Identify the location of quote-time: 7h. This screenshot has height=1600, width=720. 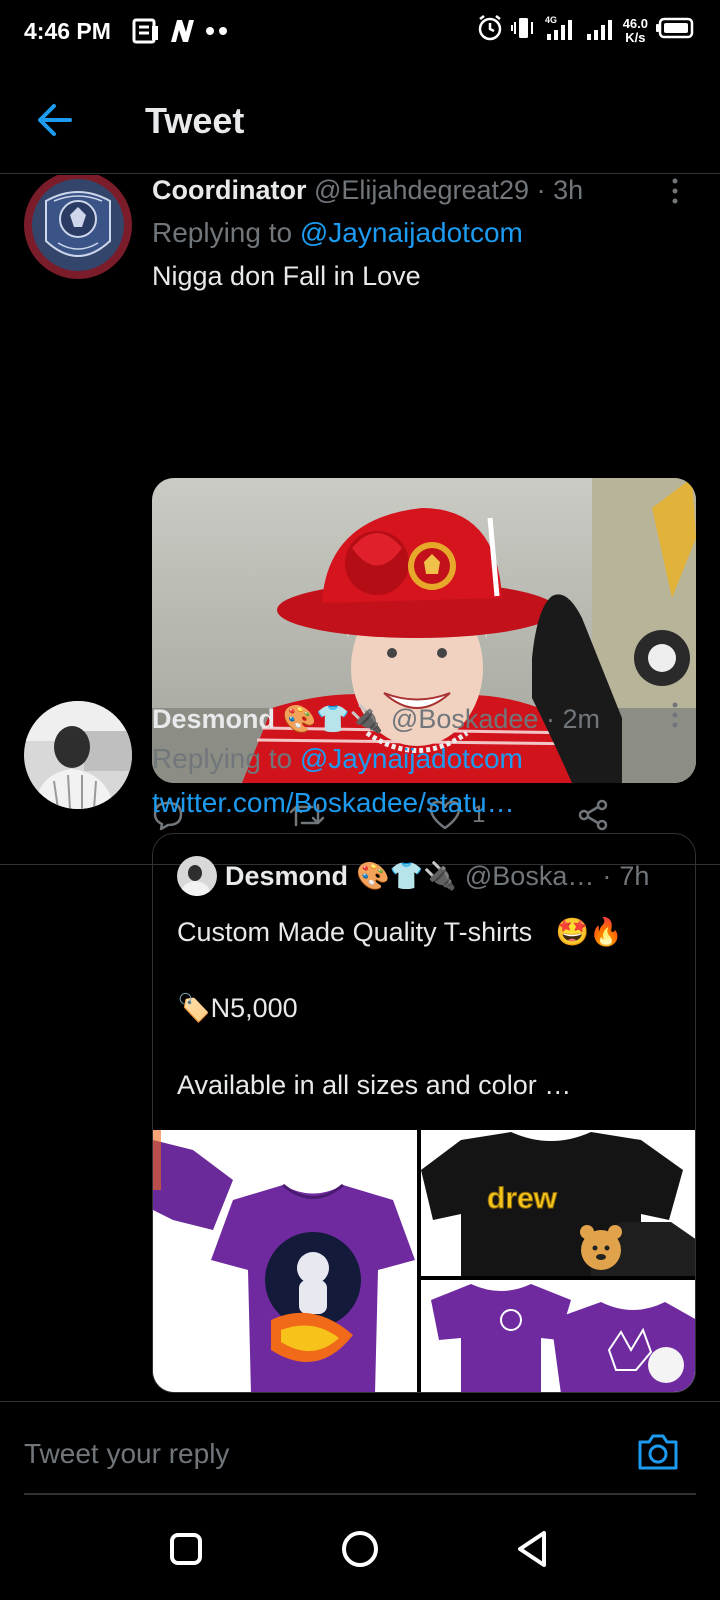
(634, 875).